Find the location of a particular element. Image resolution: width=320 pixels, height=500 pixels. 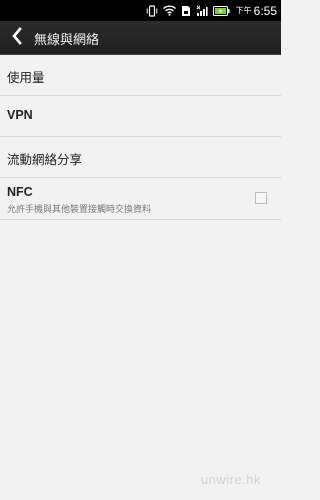

watermark: unwire.hk is located at coordinates (230, 479).